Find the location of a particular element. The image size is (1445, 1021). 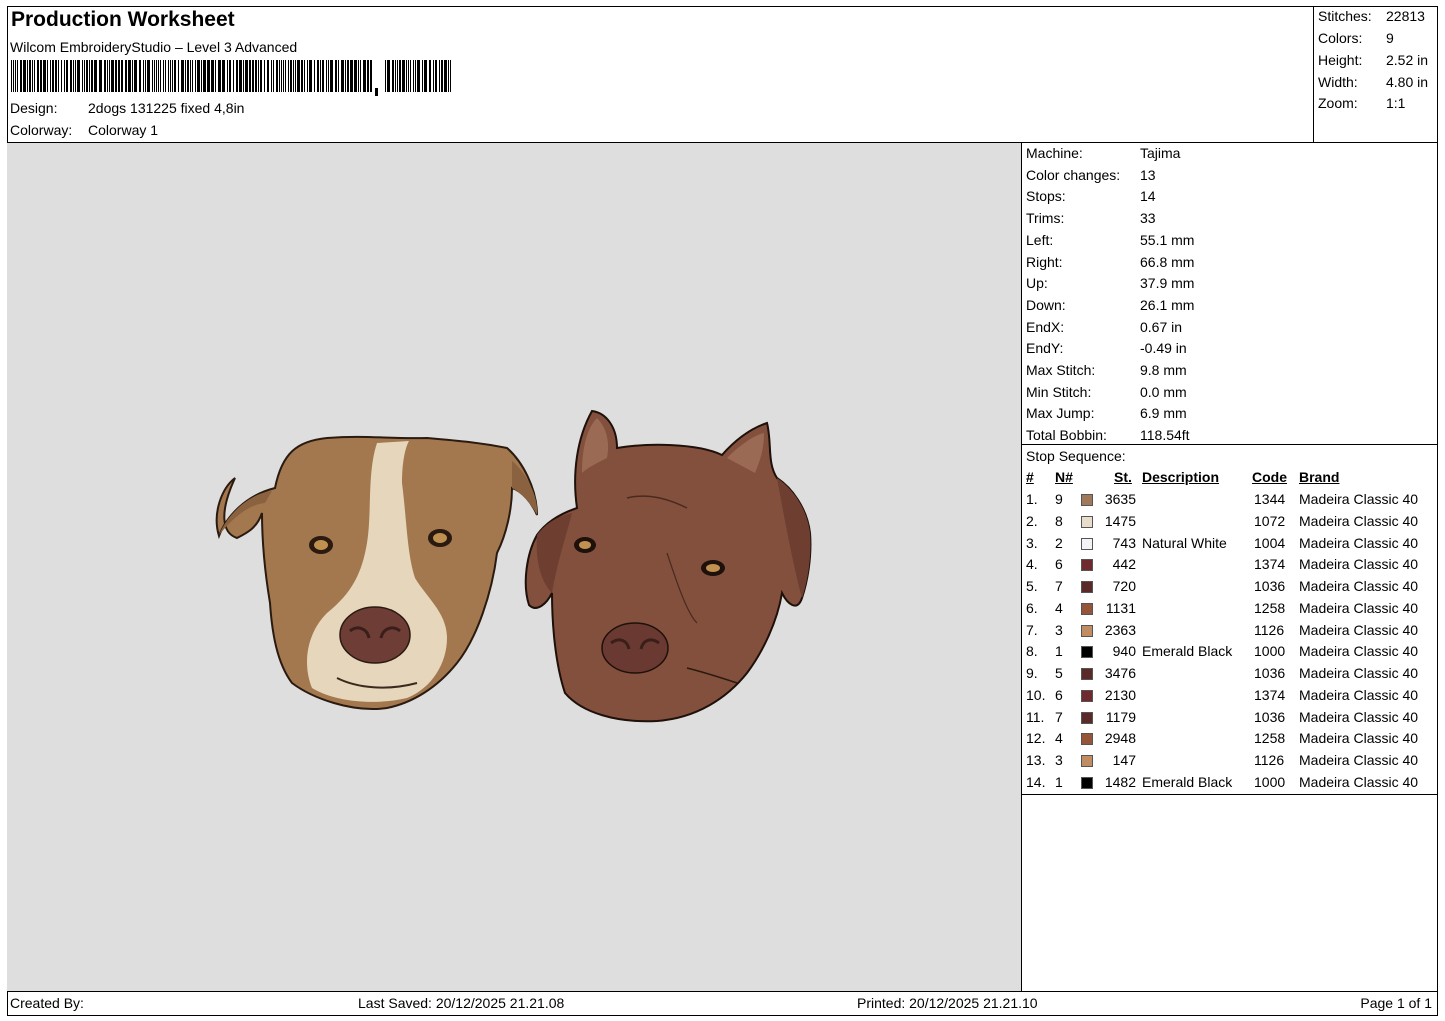

needle-number: 4 is located at coordinates (1059, 607).